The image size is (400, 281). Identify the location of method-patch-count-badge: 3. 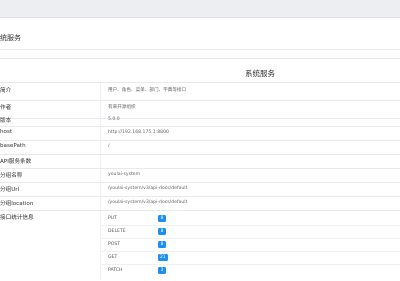
(162, 270).